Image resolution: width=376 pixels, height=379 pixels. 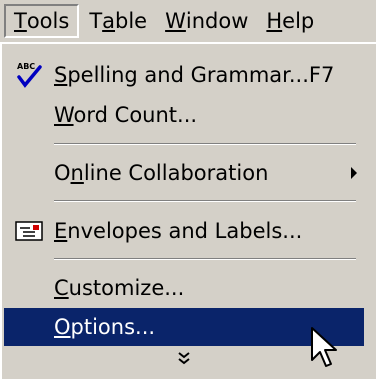 I want to click on double-chevron-down-icon, so click(x=184, y=359).